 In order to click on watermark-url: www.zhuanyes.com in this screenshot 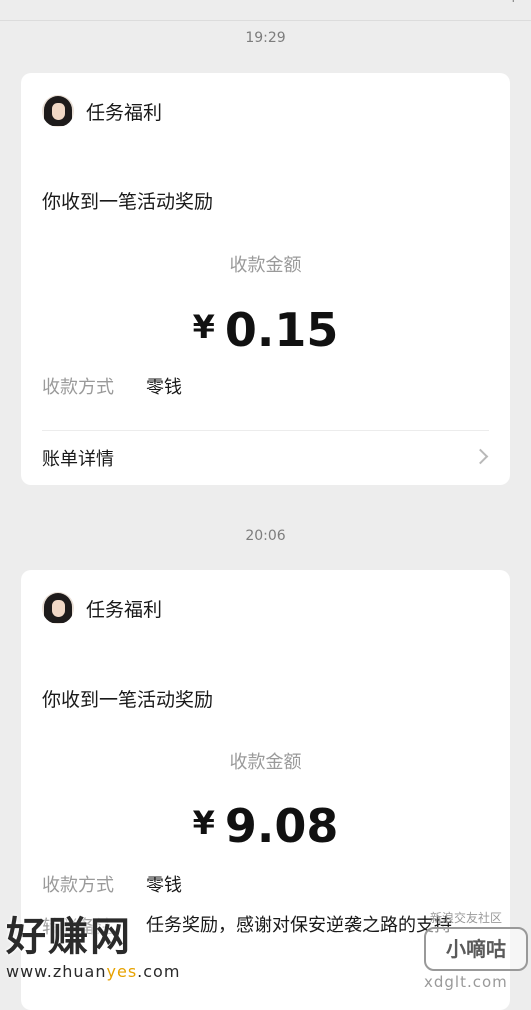, I will do `click(93, 971)`.